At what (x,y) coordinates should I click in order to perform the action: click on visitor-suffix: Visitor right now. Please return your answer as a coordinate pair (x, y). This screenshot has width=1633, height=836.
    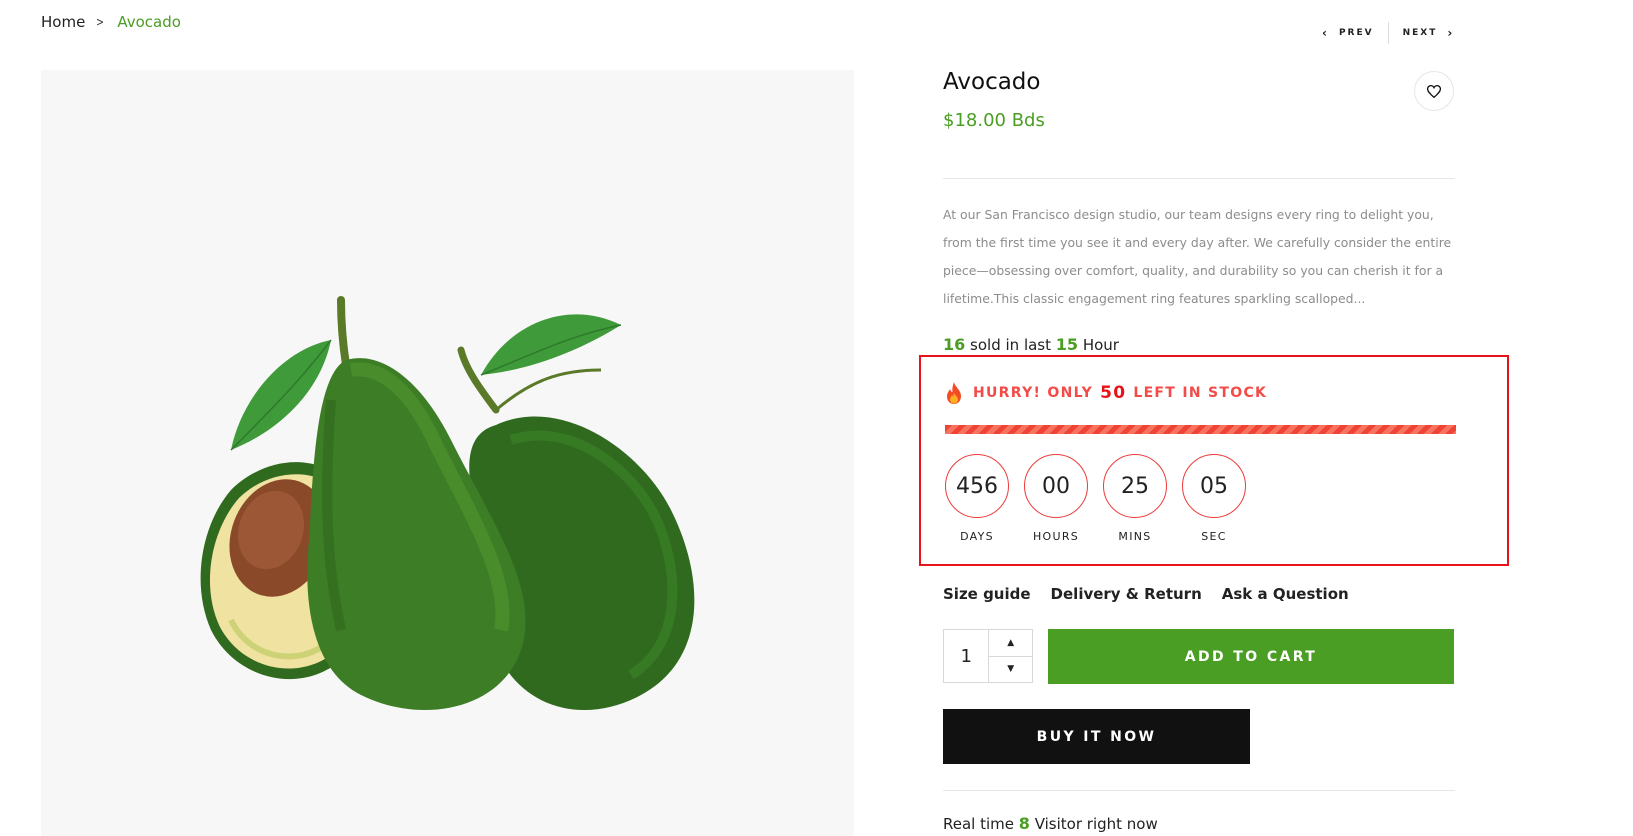
    Looking at the image, I should click on (1096, 824).